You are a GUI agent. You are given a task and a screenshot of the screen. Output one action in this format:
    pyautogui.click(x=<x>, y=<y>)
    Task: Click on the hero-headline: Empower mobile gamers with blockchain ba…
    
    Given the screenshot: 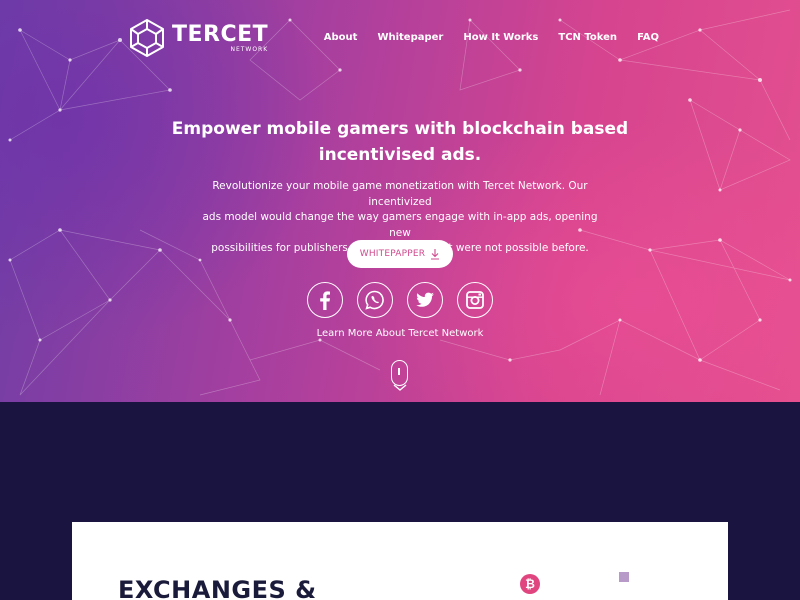 What is the action you would take?
    pyautogui.click(x=400, y=142)
    